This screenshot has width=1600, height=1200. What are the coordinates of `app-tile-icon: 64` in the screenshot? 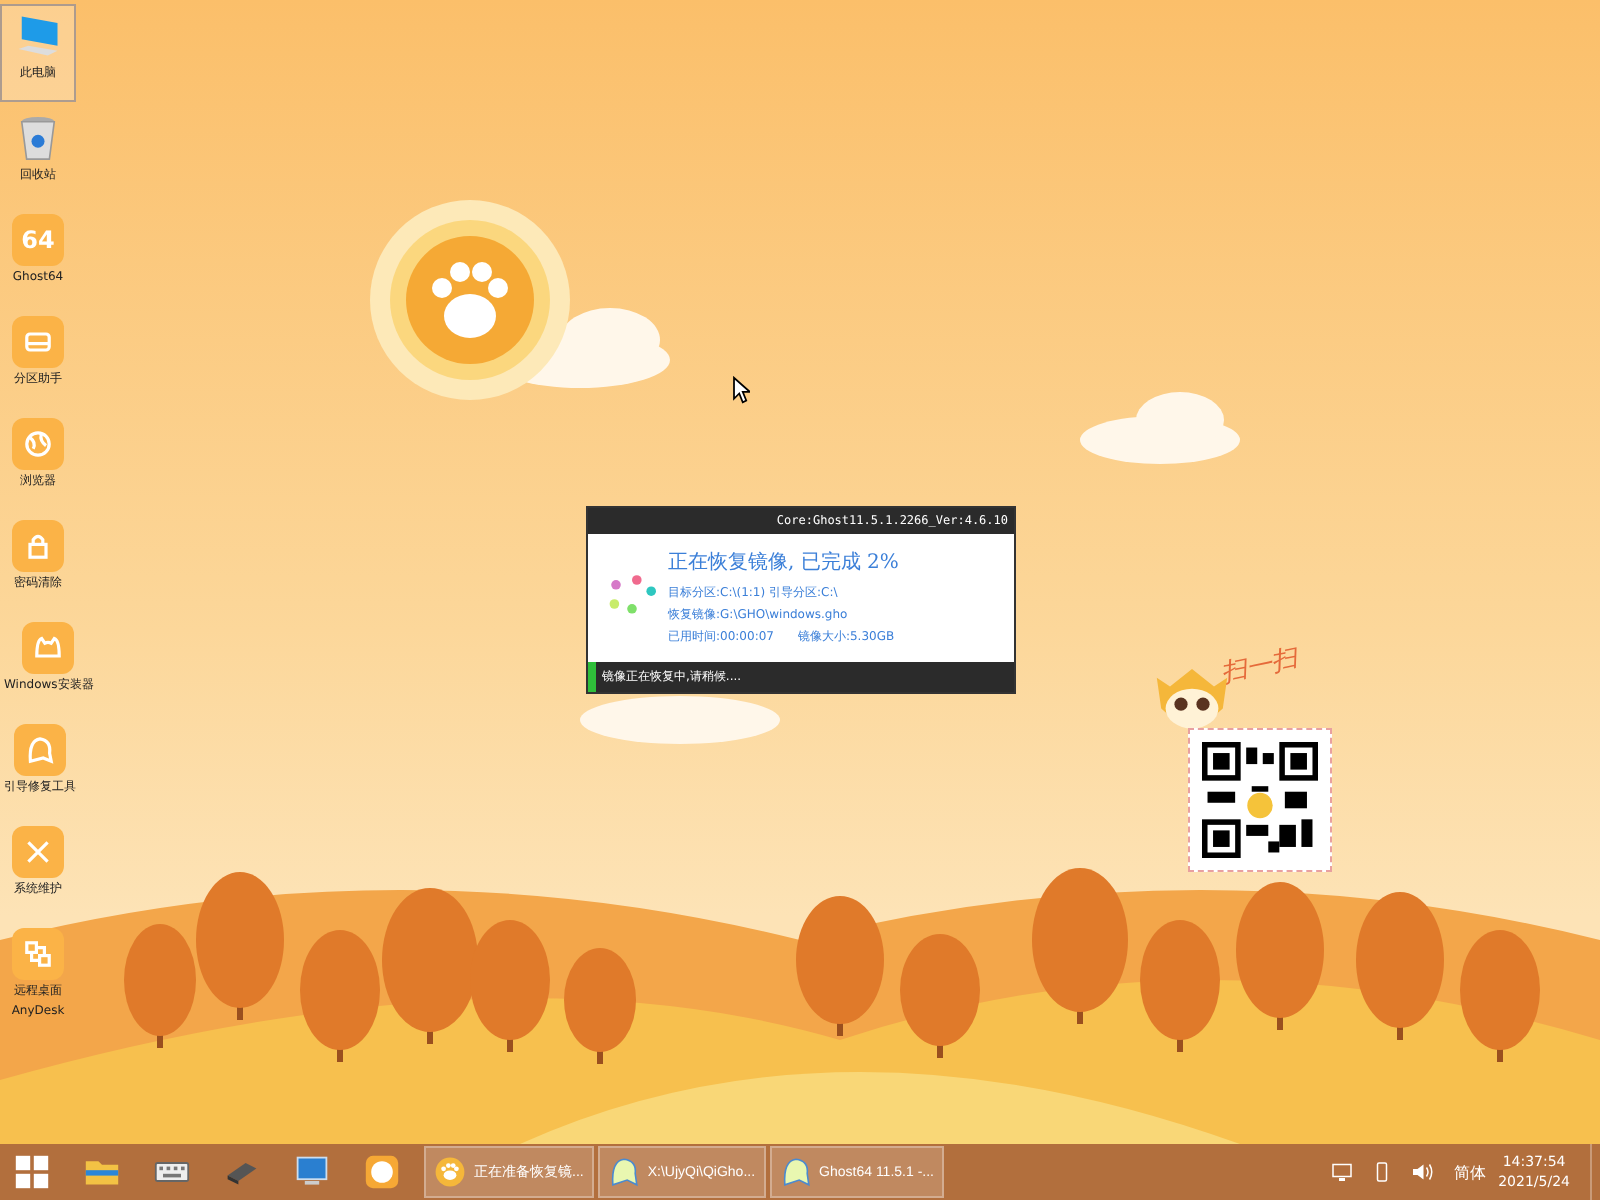 It's located at (38, 240).